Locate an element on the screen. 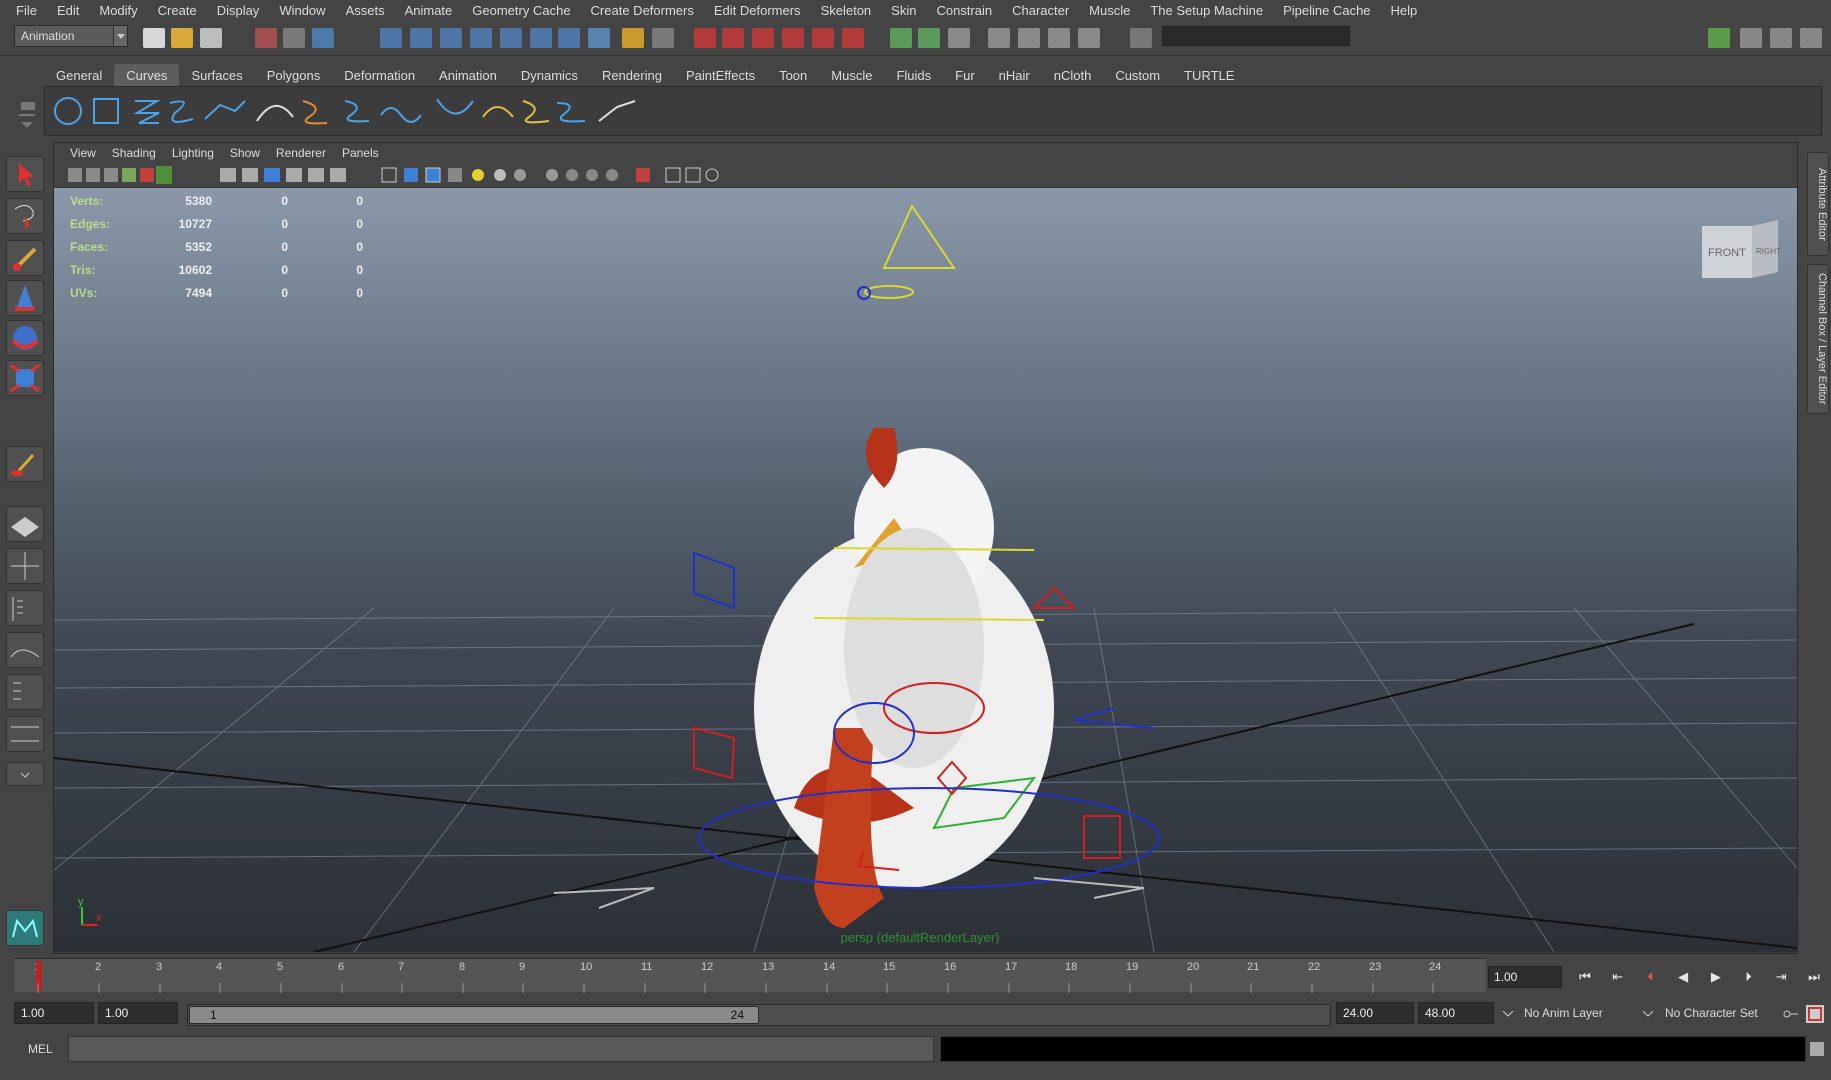 This screenshot has height=1080, width=1831. outliner-icon is located at coordinates (1029, 38).